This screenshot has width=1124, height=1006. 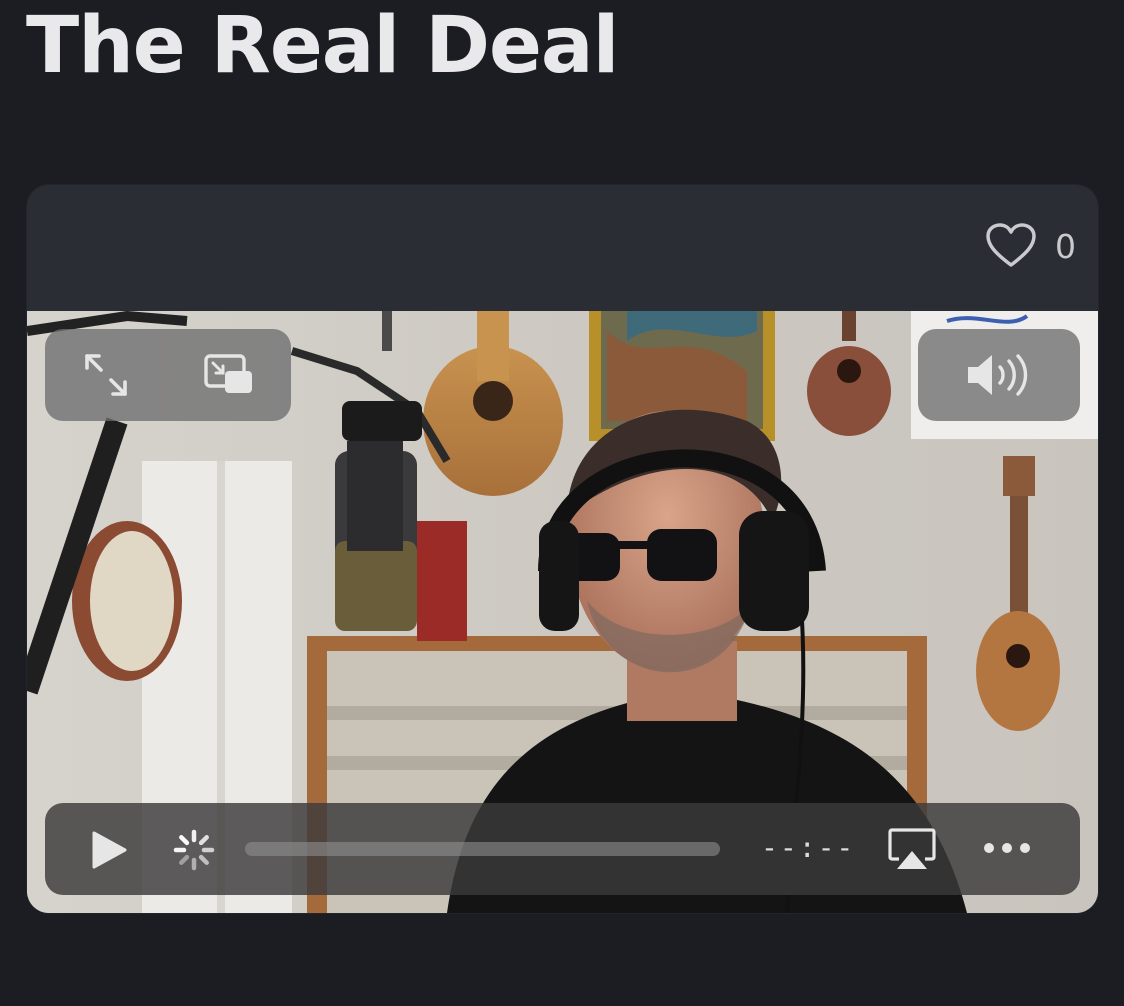 What do you see at coordinates (194, 850) in the screenshot?
I see `loading-spinner-icon` at bounding box center [194, 850].